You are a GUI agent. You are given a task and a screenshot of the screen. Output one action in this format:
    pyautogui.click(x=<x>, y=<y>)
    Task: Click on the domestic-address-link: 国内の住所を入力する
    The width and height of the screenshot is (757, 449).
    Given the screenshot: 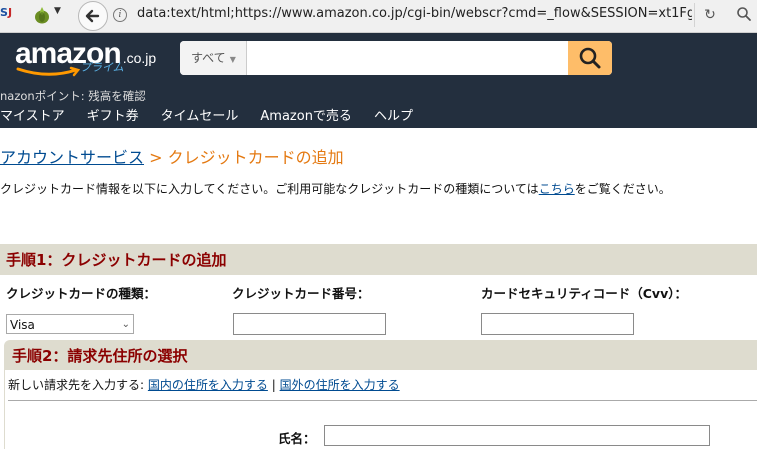 What is the action you would take?
    pyautogui.click(x=208, y=385)
    